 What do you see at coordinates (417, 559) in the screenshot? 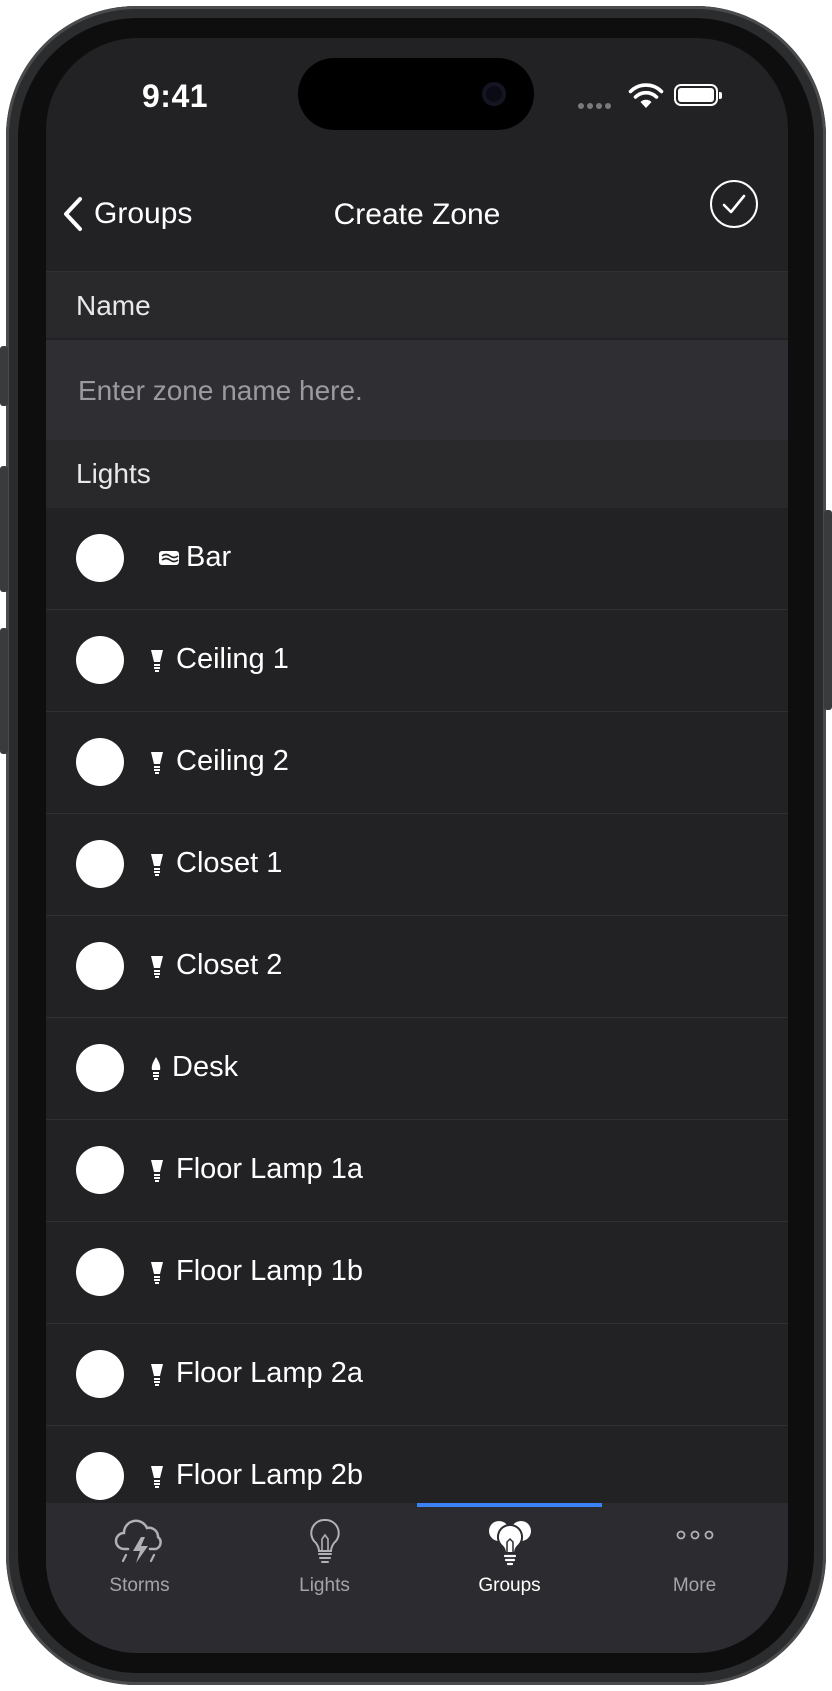
I see `light-row-bar: Bar` at bounding box center [417, 559].